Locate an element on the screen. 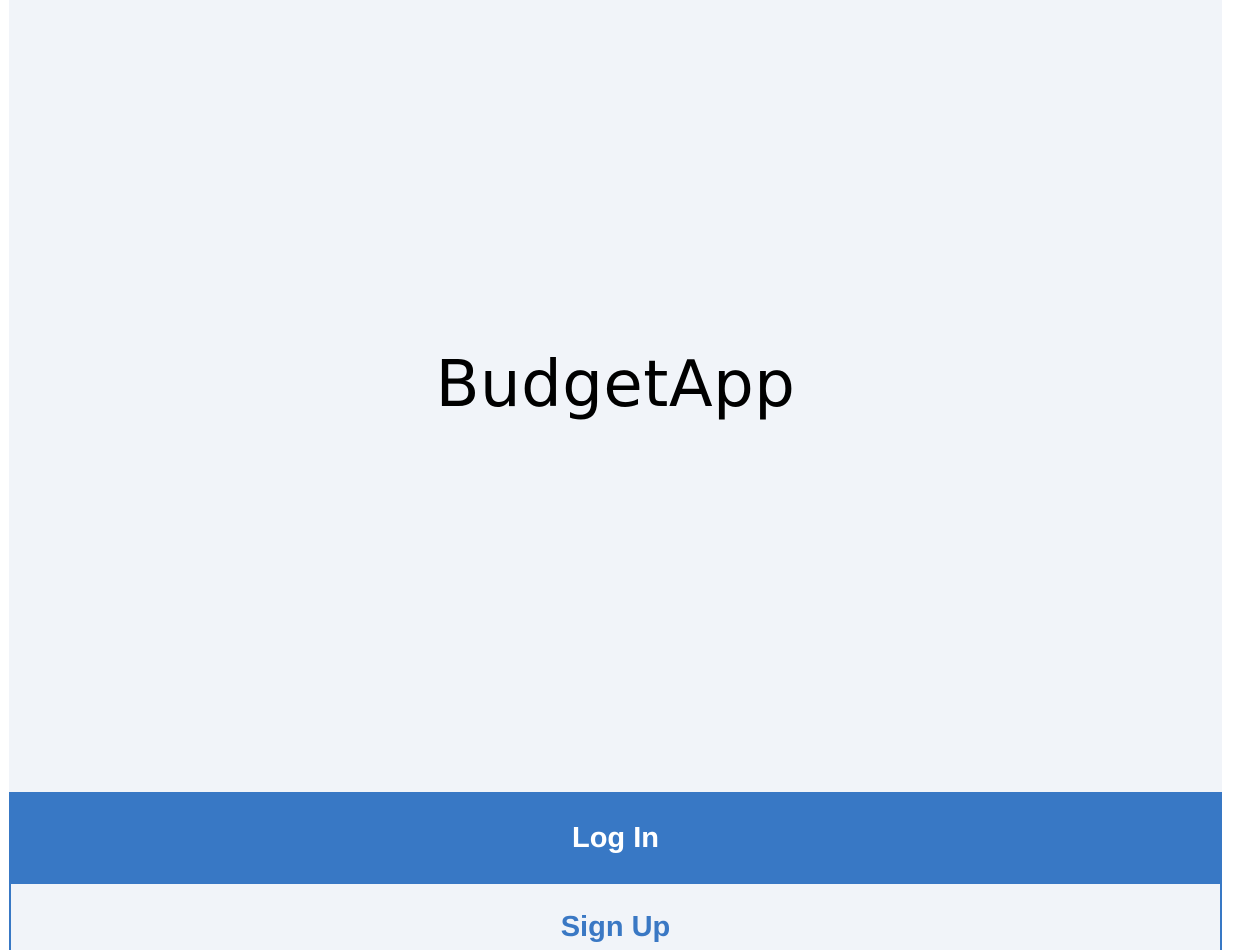 Image resolution: width=1239 pixels, height=950 pixels. login-button: Log In is located at coordinates (615, 838).